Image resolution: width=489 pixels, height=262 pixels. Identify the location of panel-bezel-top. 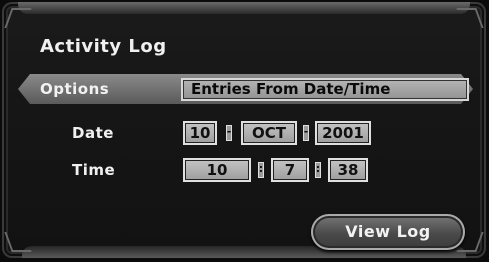
(244, 8).